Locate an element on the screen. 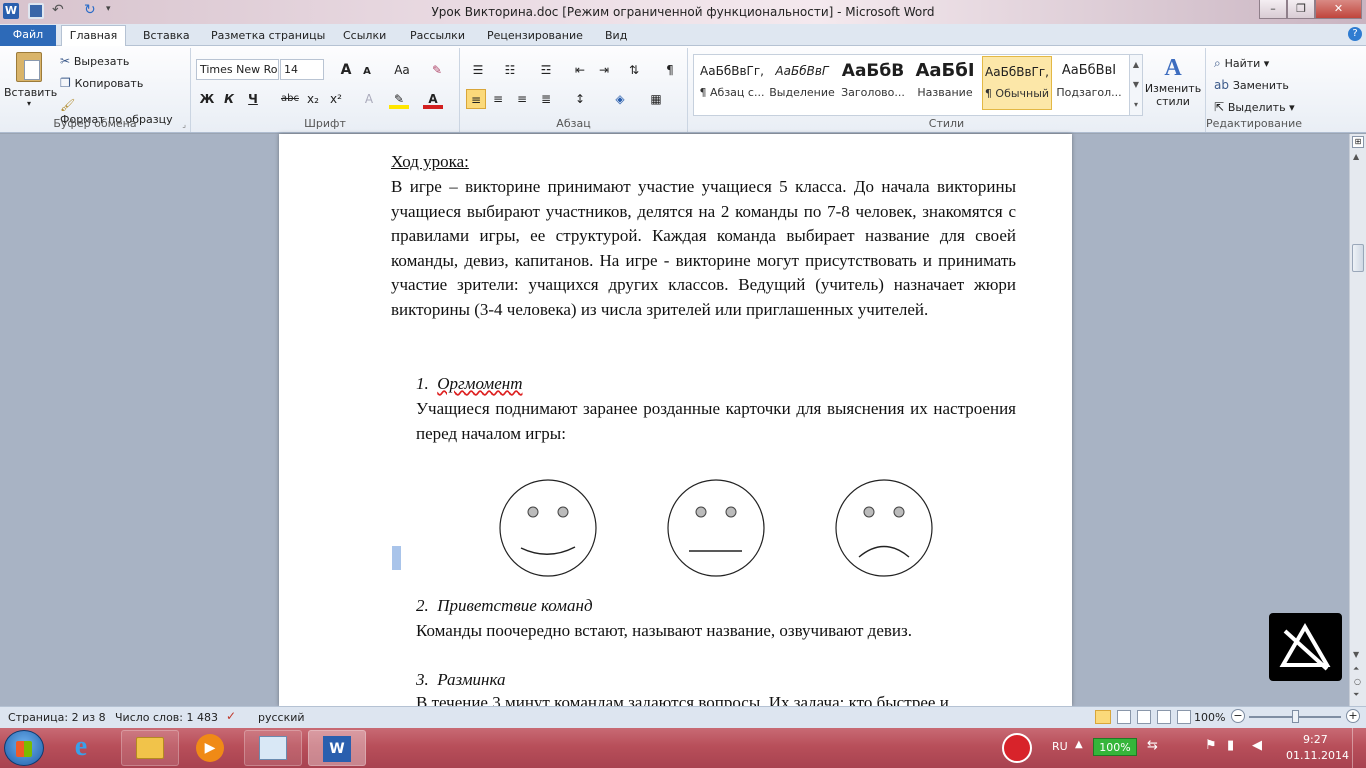 The width and height of the screenshot is (1366, 768). clock-date: 01.11.2014 is located at coordinates (1317, 755).